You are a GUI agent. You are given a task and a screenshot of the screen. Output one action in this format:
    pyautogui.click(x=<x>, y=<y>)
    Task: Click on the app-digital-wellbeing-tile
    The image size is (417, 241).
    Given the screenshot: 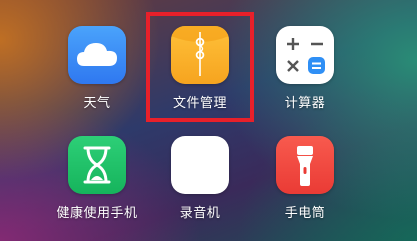 What is the action you would take?
    pyautogui.click(x=97, y=165)
    